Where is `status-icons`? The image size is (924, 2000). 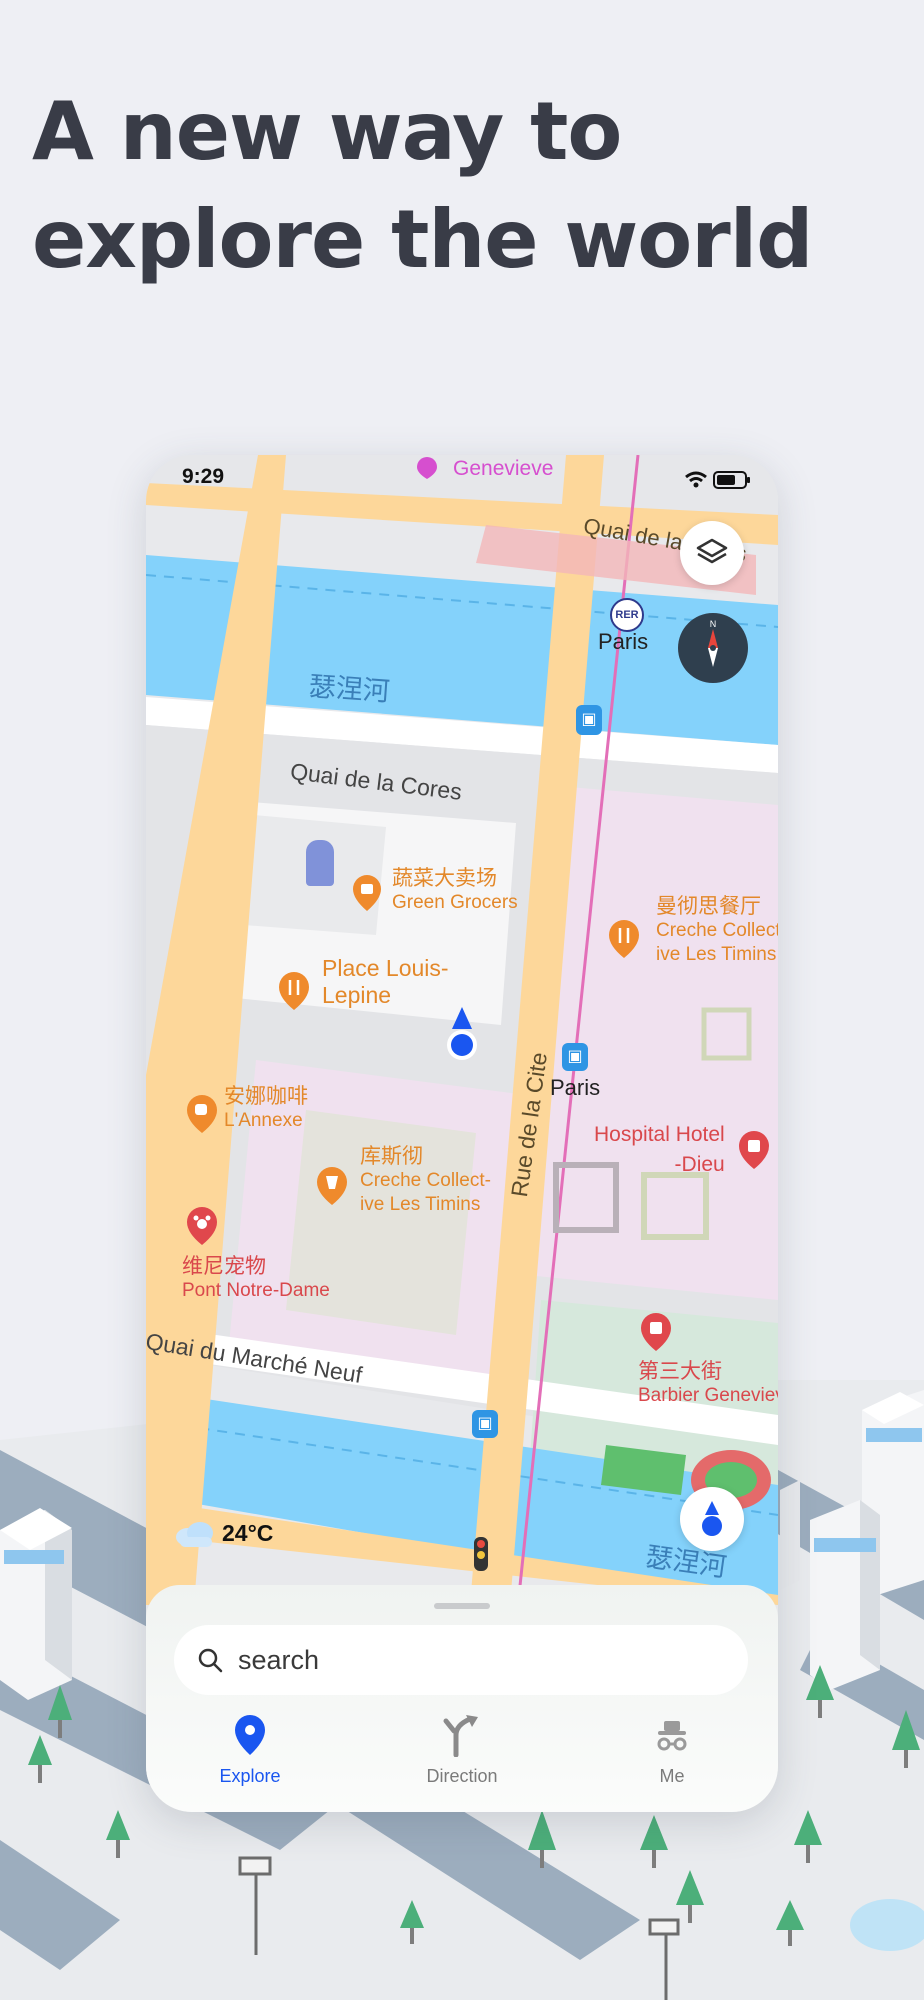 status-icons is located at coordinates (717, 481).